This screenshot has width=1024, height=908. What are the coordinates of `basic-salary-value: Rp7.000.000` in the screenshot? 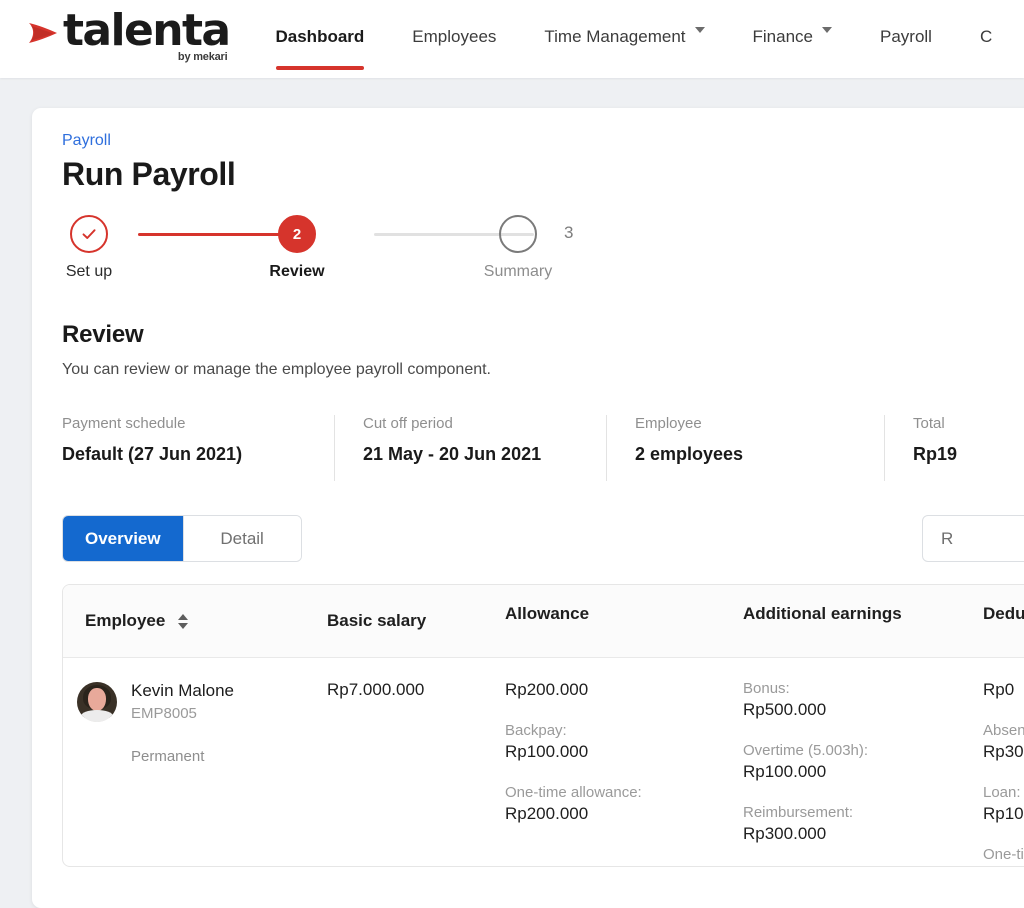 It's located at (402, 690).